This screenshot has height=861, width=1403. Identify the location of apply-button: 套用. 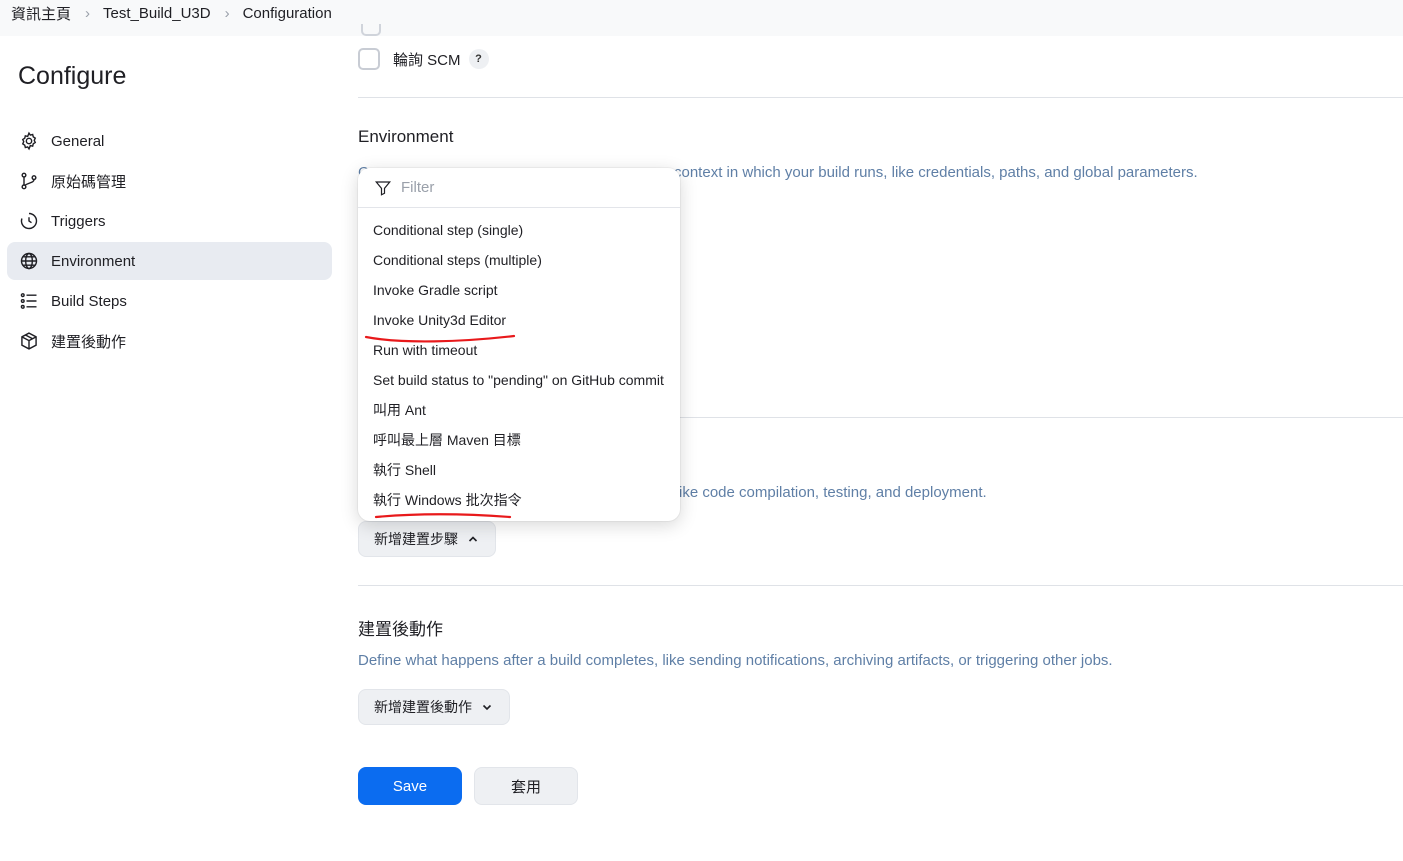
(526, 786).